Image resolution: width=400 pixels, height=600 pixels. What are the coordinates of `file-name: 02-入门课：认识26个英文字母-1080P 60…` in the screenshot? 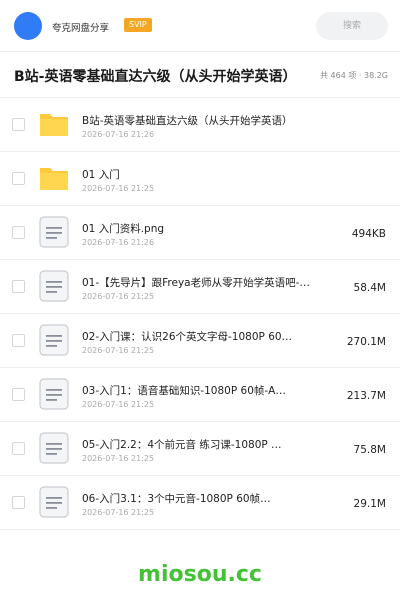 It's located at (187, 337).